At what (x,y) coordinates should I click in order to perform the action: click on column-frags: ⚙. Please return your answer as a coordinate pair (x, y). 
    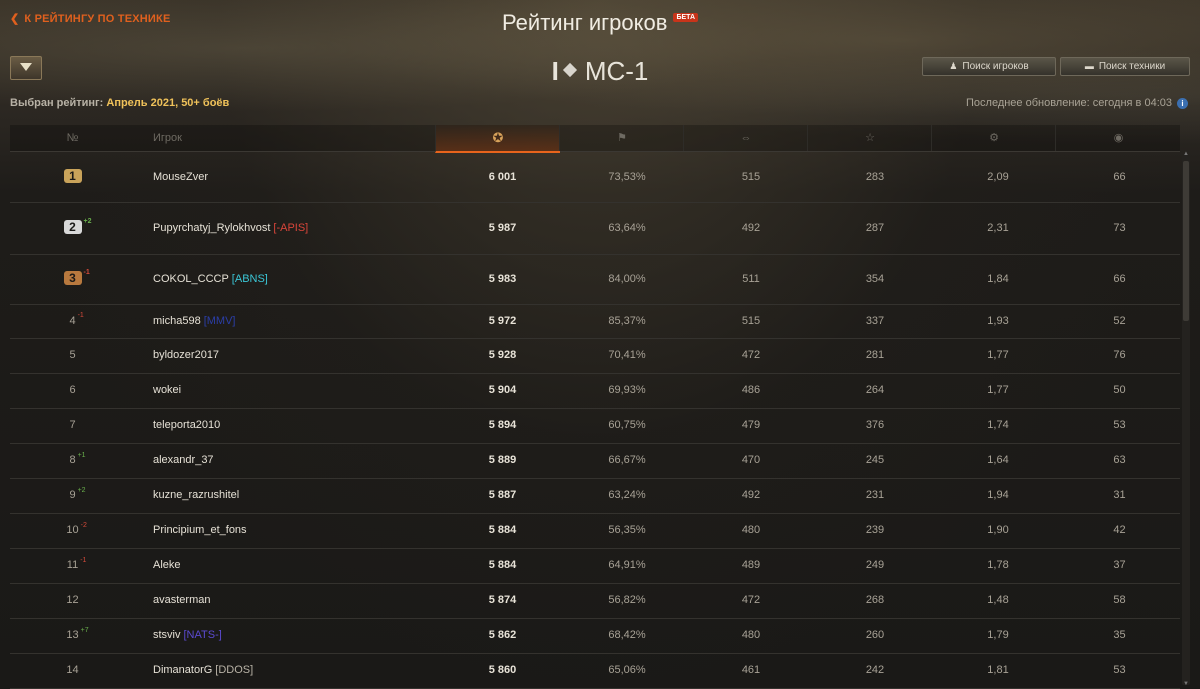
    Looking at the image, I should click on (993, 138).